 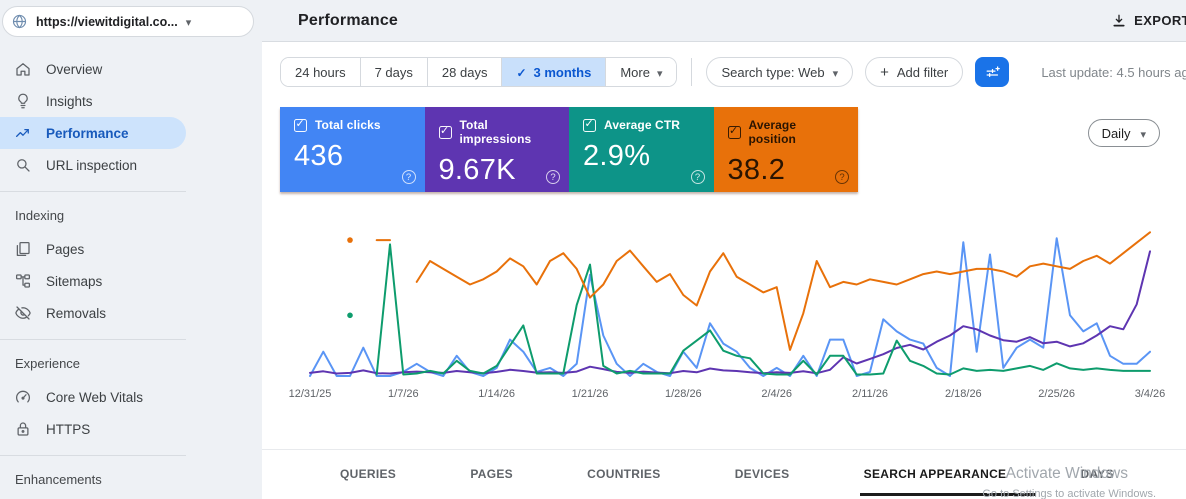 What do you see at coordinates (93, 313) in the screenshot?
I see `sidebar-item-removals: Removals` at bounding box center [93, 313].